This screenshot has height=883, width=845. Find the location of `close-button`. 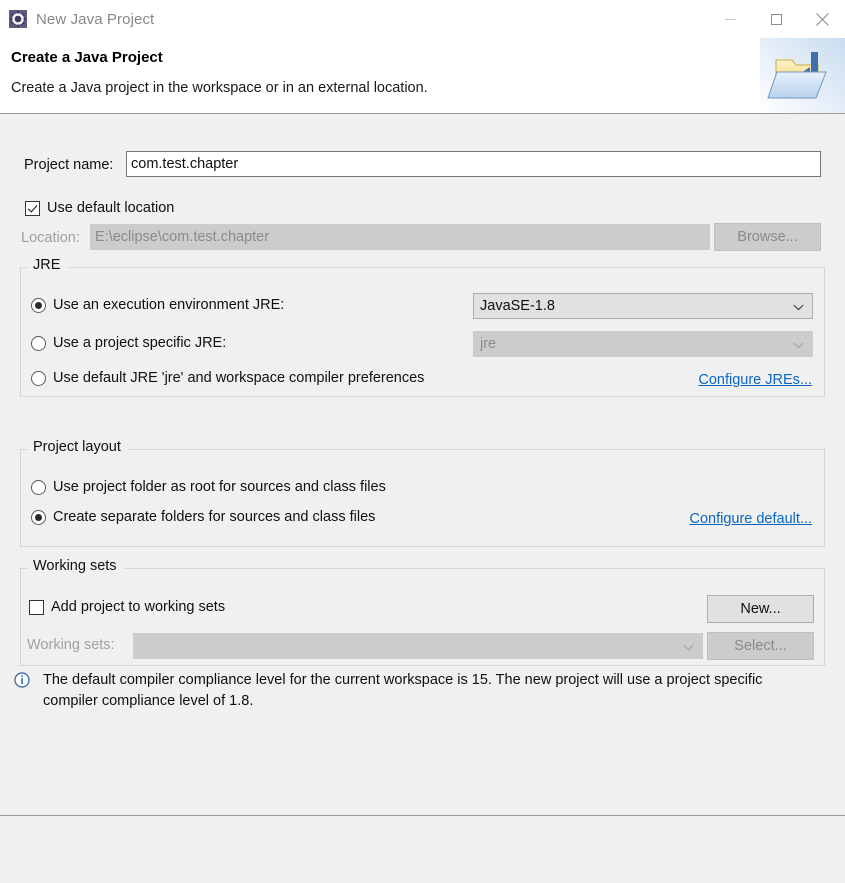

close-button is located at coordinates (822, 19).